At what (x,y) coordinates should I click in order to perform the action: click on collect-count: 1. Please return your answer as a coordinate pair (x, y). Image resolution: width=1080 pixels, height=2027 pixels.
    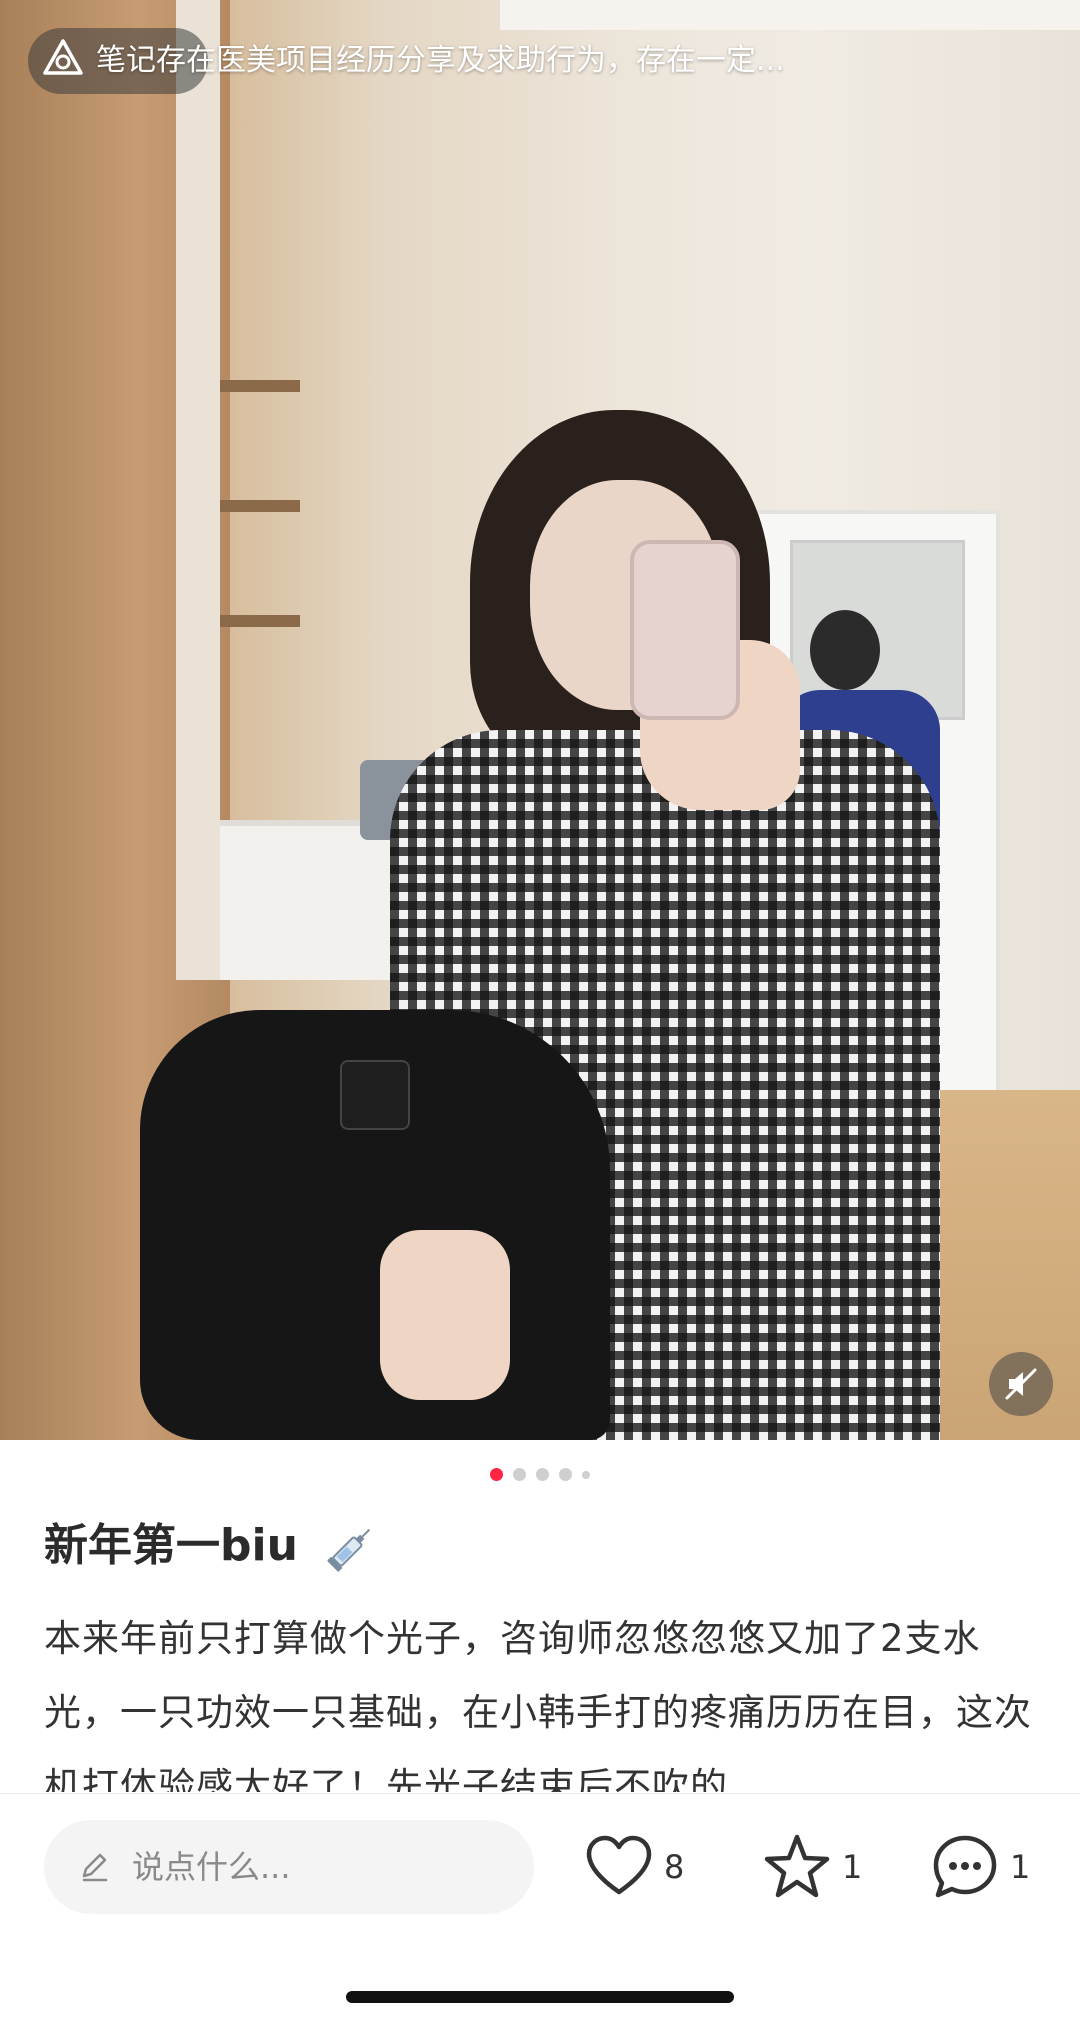
    Looking at the image, I should click on (852, 1867).